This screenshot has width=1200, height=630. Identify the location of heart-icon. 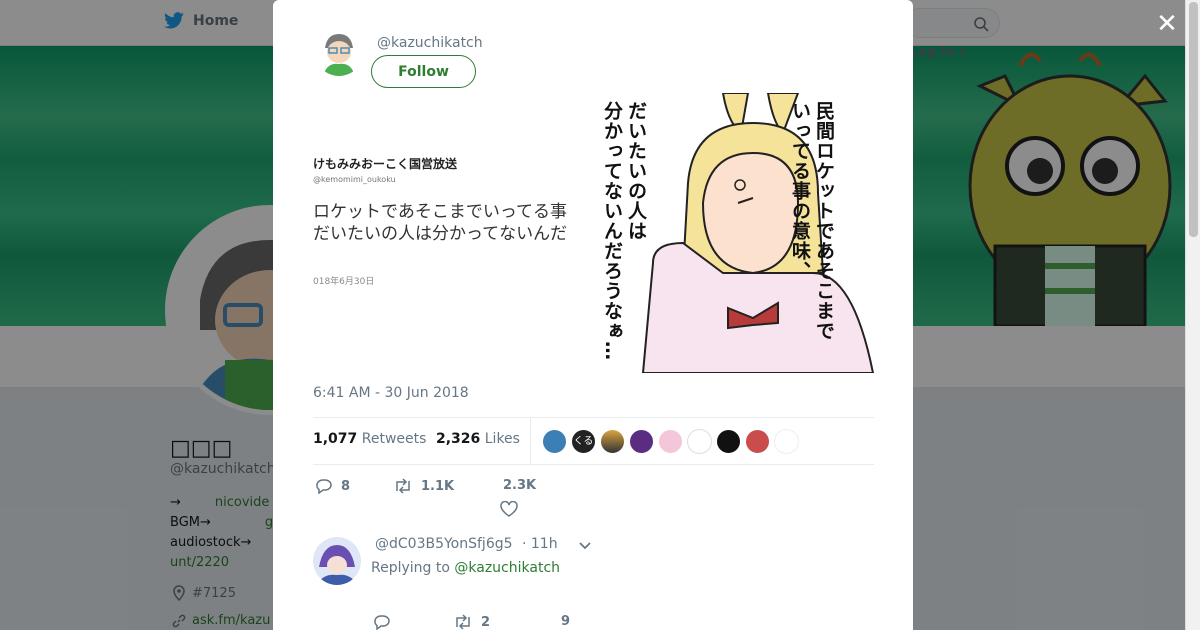
(509, 509).